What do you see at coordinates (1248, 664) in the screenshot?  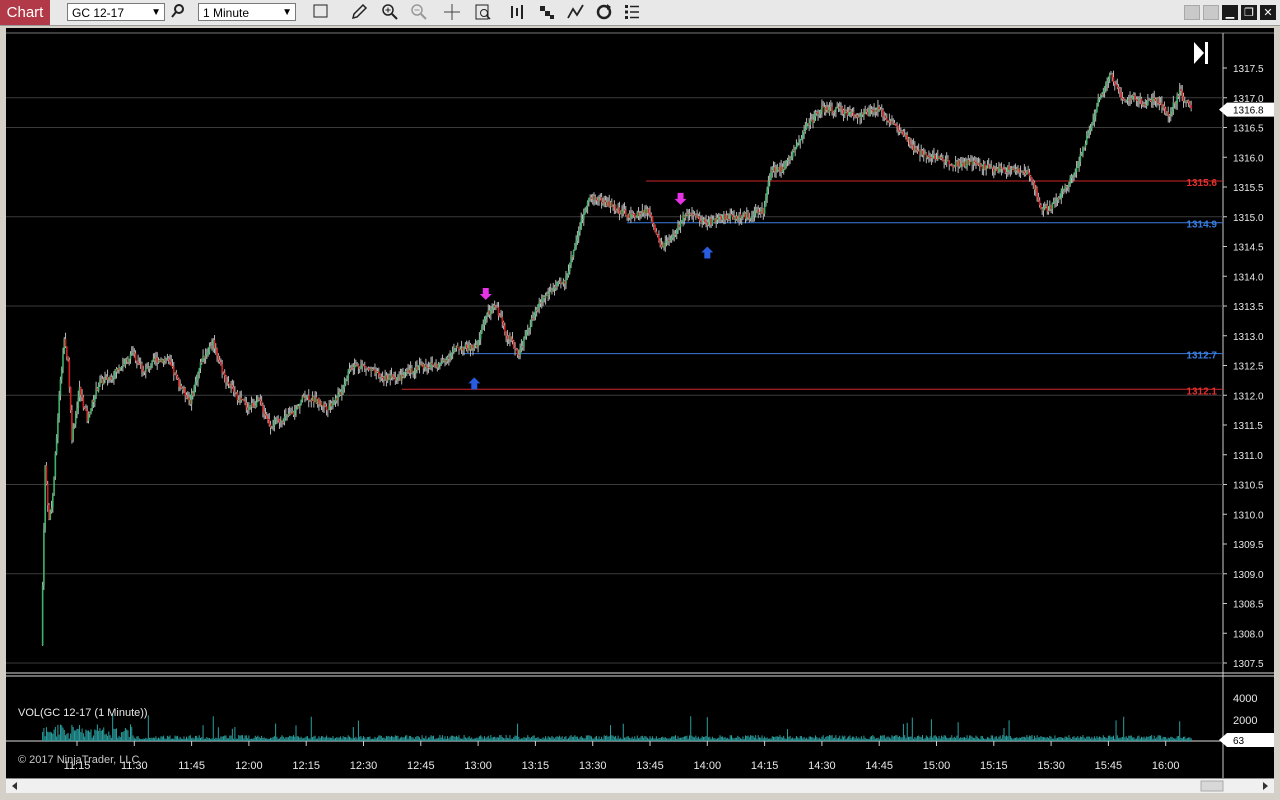 I see `price-tick-label: 1307.5` at bounding box center [1248, 664].